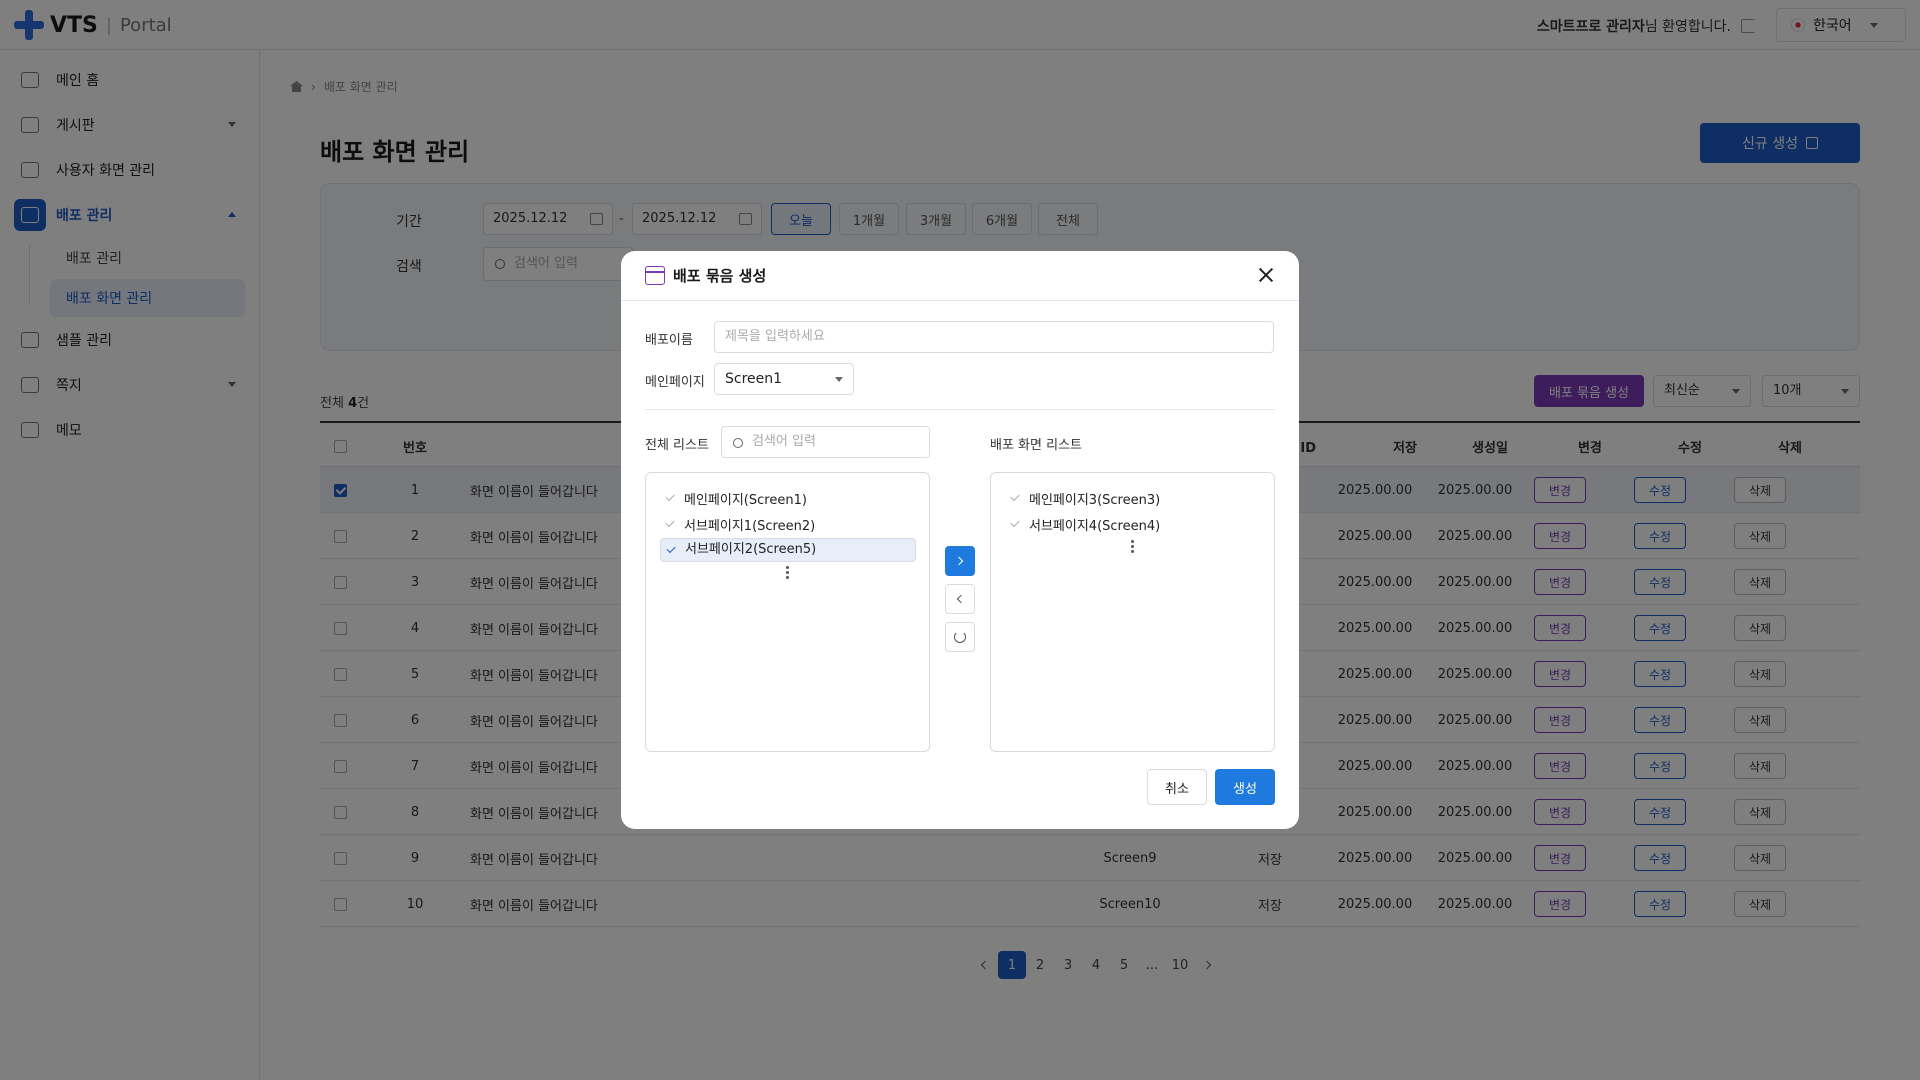 The image size is (1920, 1080). Describe the element at coordinates (960, 276) in the screenshot. I see `modal-header: 배포 묶음 생성` at that location.